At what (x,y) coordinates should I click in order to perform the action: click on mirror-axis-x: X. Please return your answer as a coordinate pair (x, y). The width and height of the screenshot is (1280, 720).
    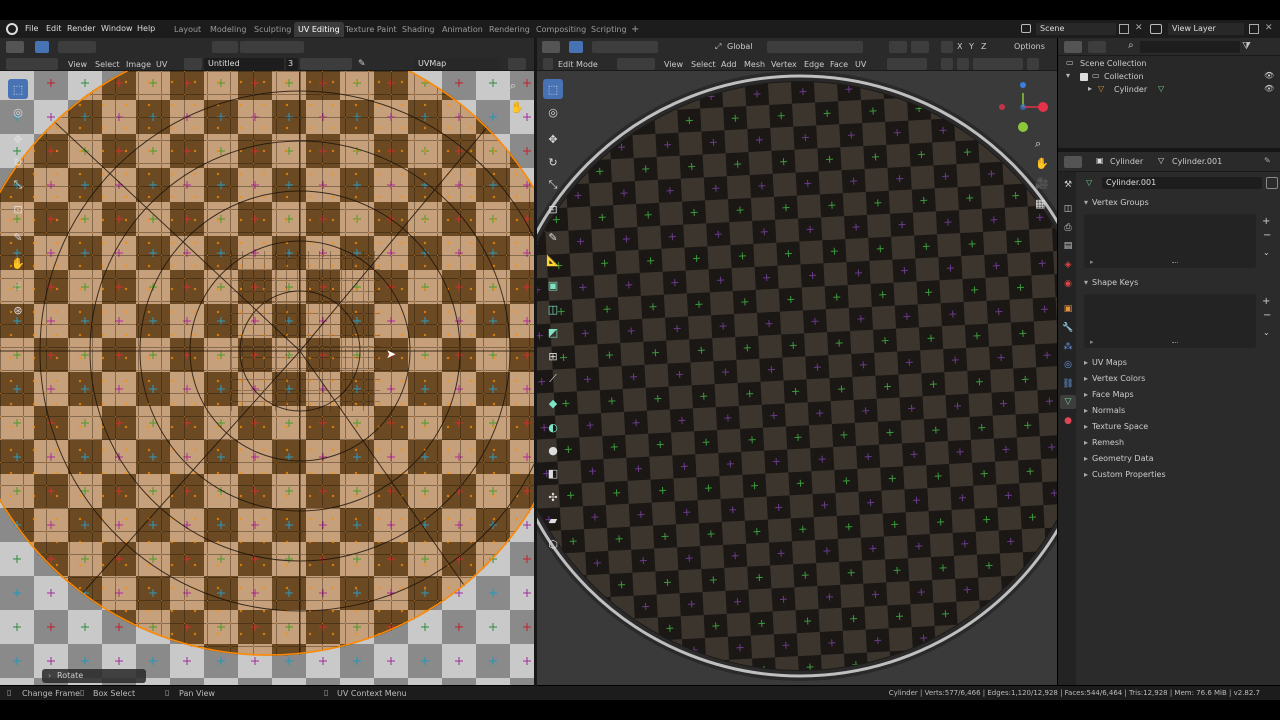
    Looking at the image, I should click on (959, 46).